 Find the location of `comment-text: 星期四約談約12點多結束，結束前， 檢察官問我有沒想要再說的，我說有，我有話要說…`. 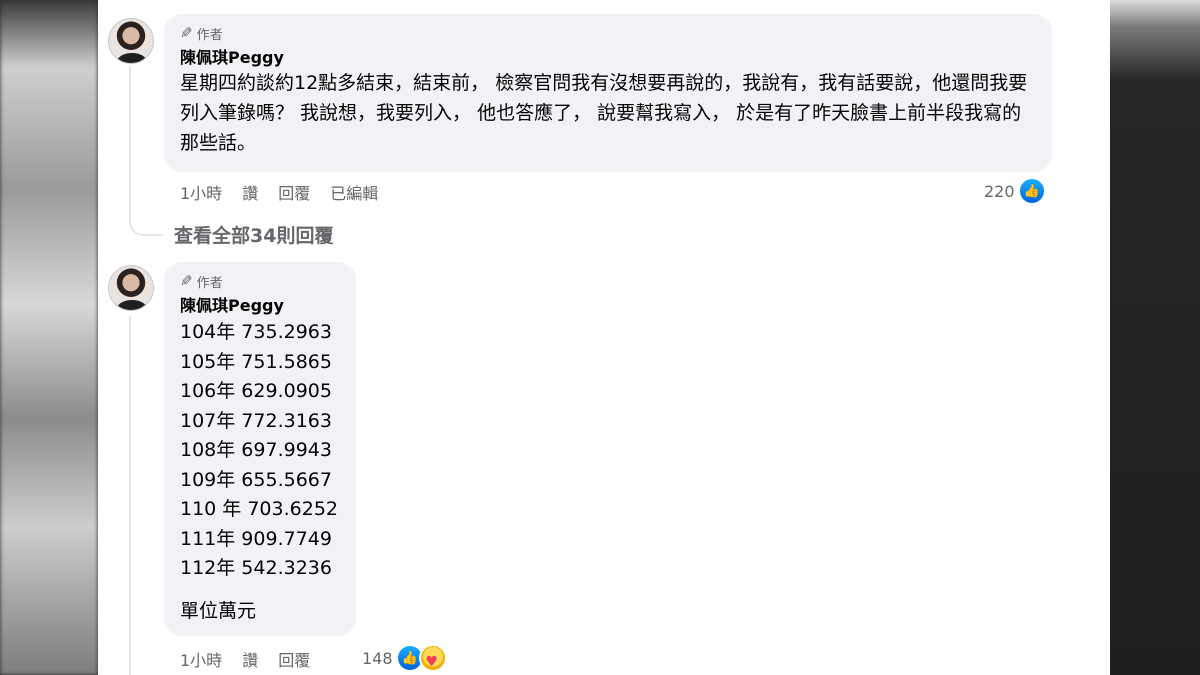

comment-text: 星期四約談約12點多結束，結束前， 檢察官問我有沒想要再說的，我說有，我有話要說… is located at coordinates (604, 113).